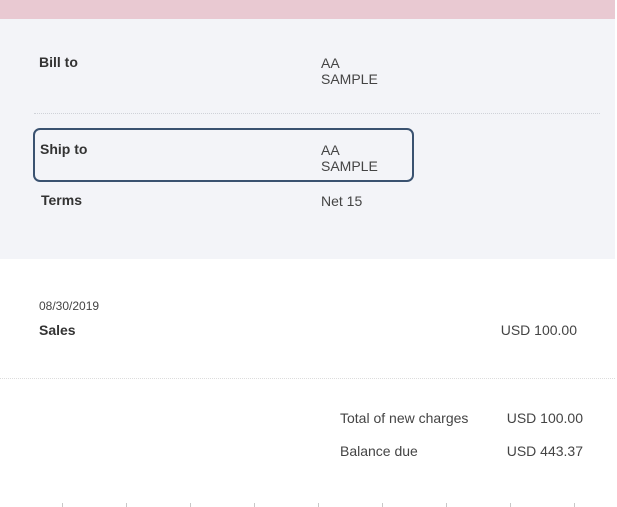  Describe the element at coordinates (342, 201) in the screenshot. I see `terms-value: Net 15` at that location.